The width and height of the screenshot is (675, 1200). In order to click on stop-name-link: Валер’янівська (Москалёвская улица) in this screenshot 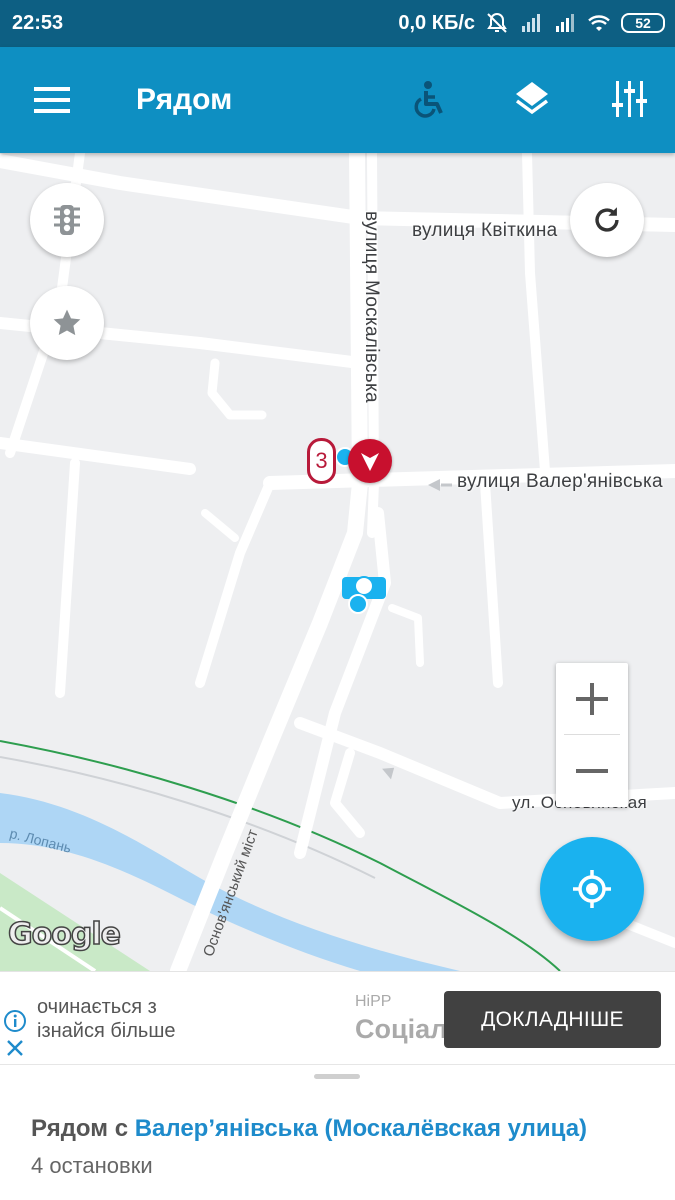, I will do `click(361, 1128)`.